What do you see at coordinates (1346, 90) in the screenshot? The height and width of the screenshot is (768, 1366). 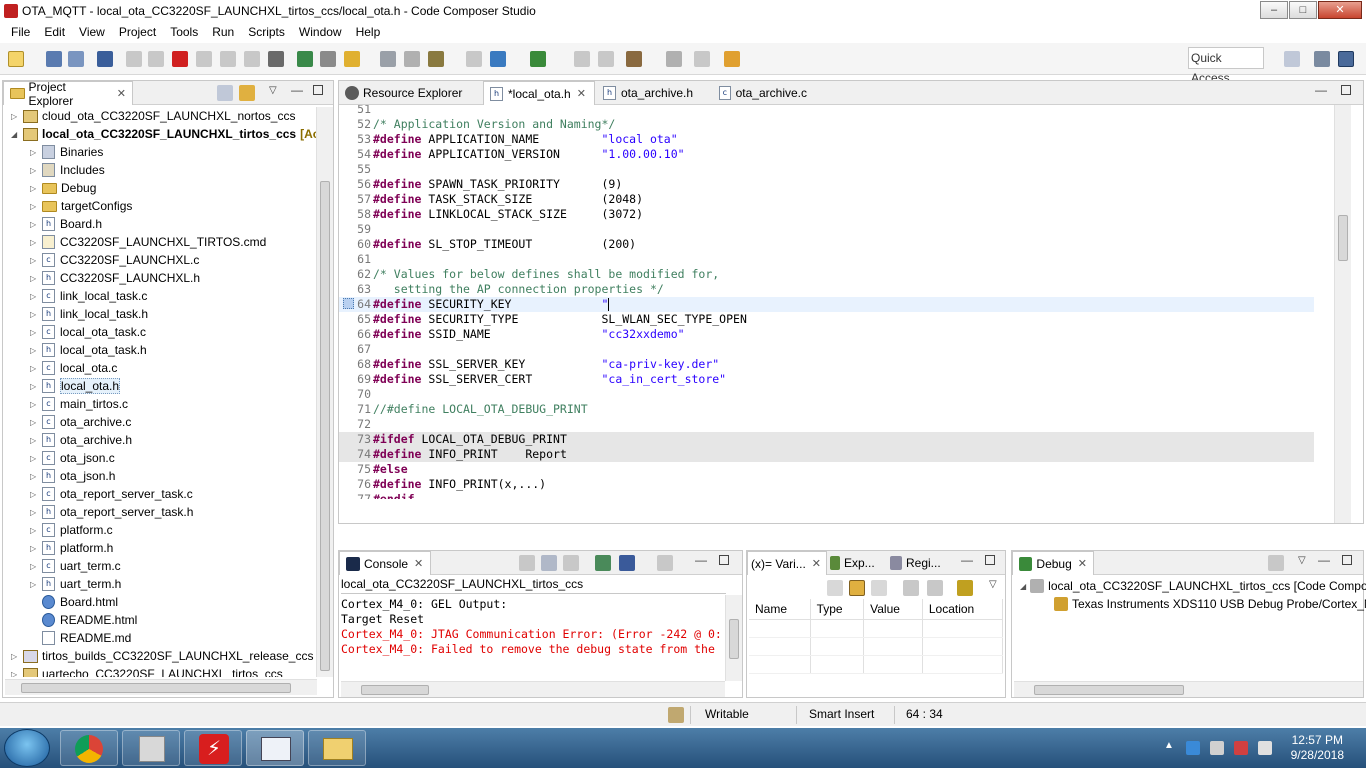 I see `maximize-editor-icon` at bounding box center [1346, 90].